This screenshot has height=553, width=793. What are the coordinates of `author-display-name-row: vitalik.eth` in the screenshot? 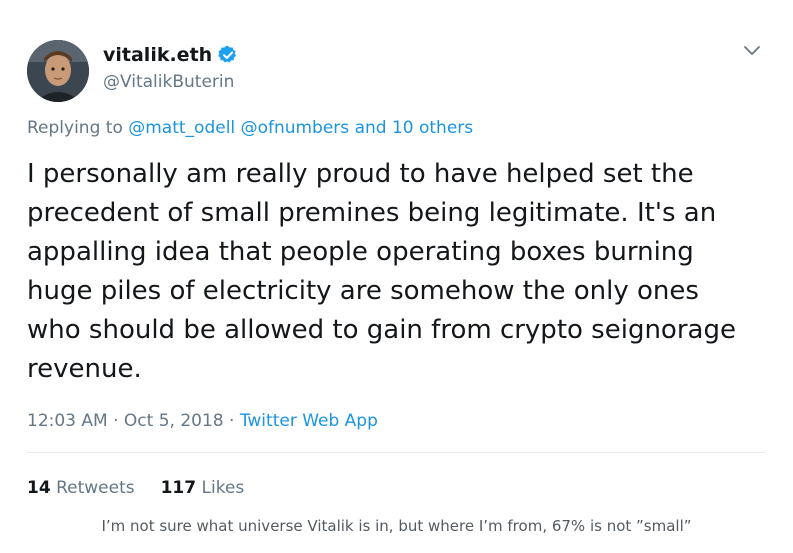 It's located at (170, 55).